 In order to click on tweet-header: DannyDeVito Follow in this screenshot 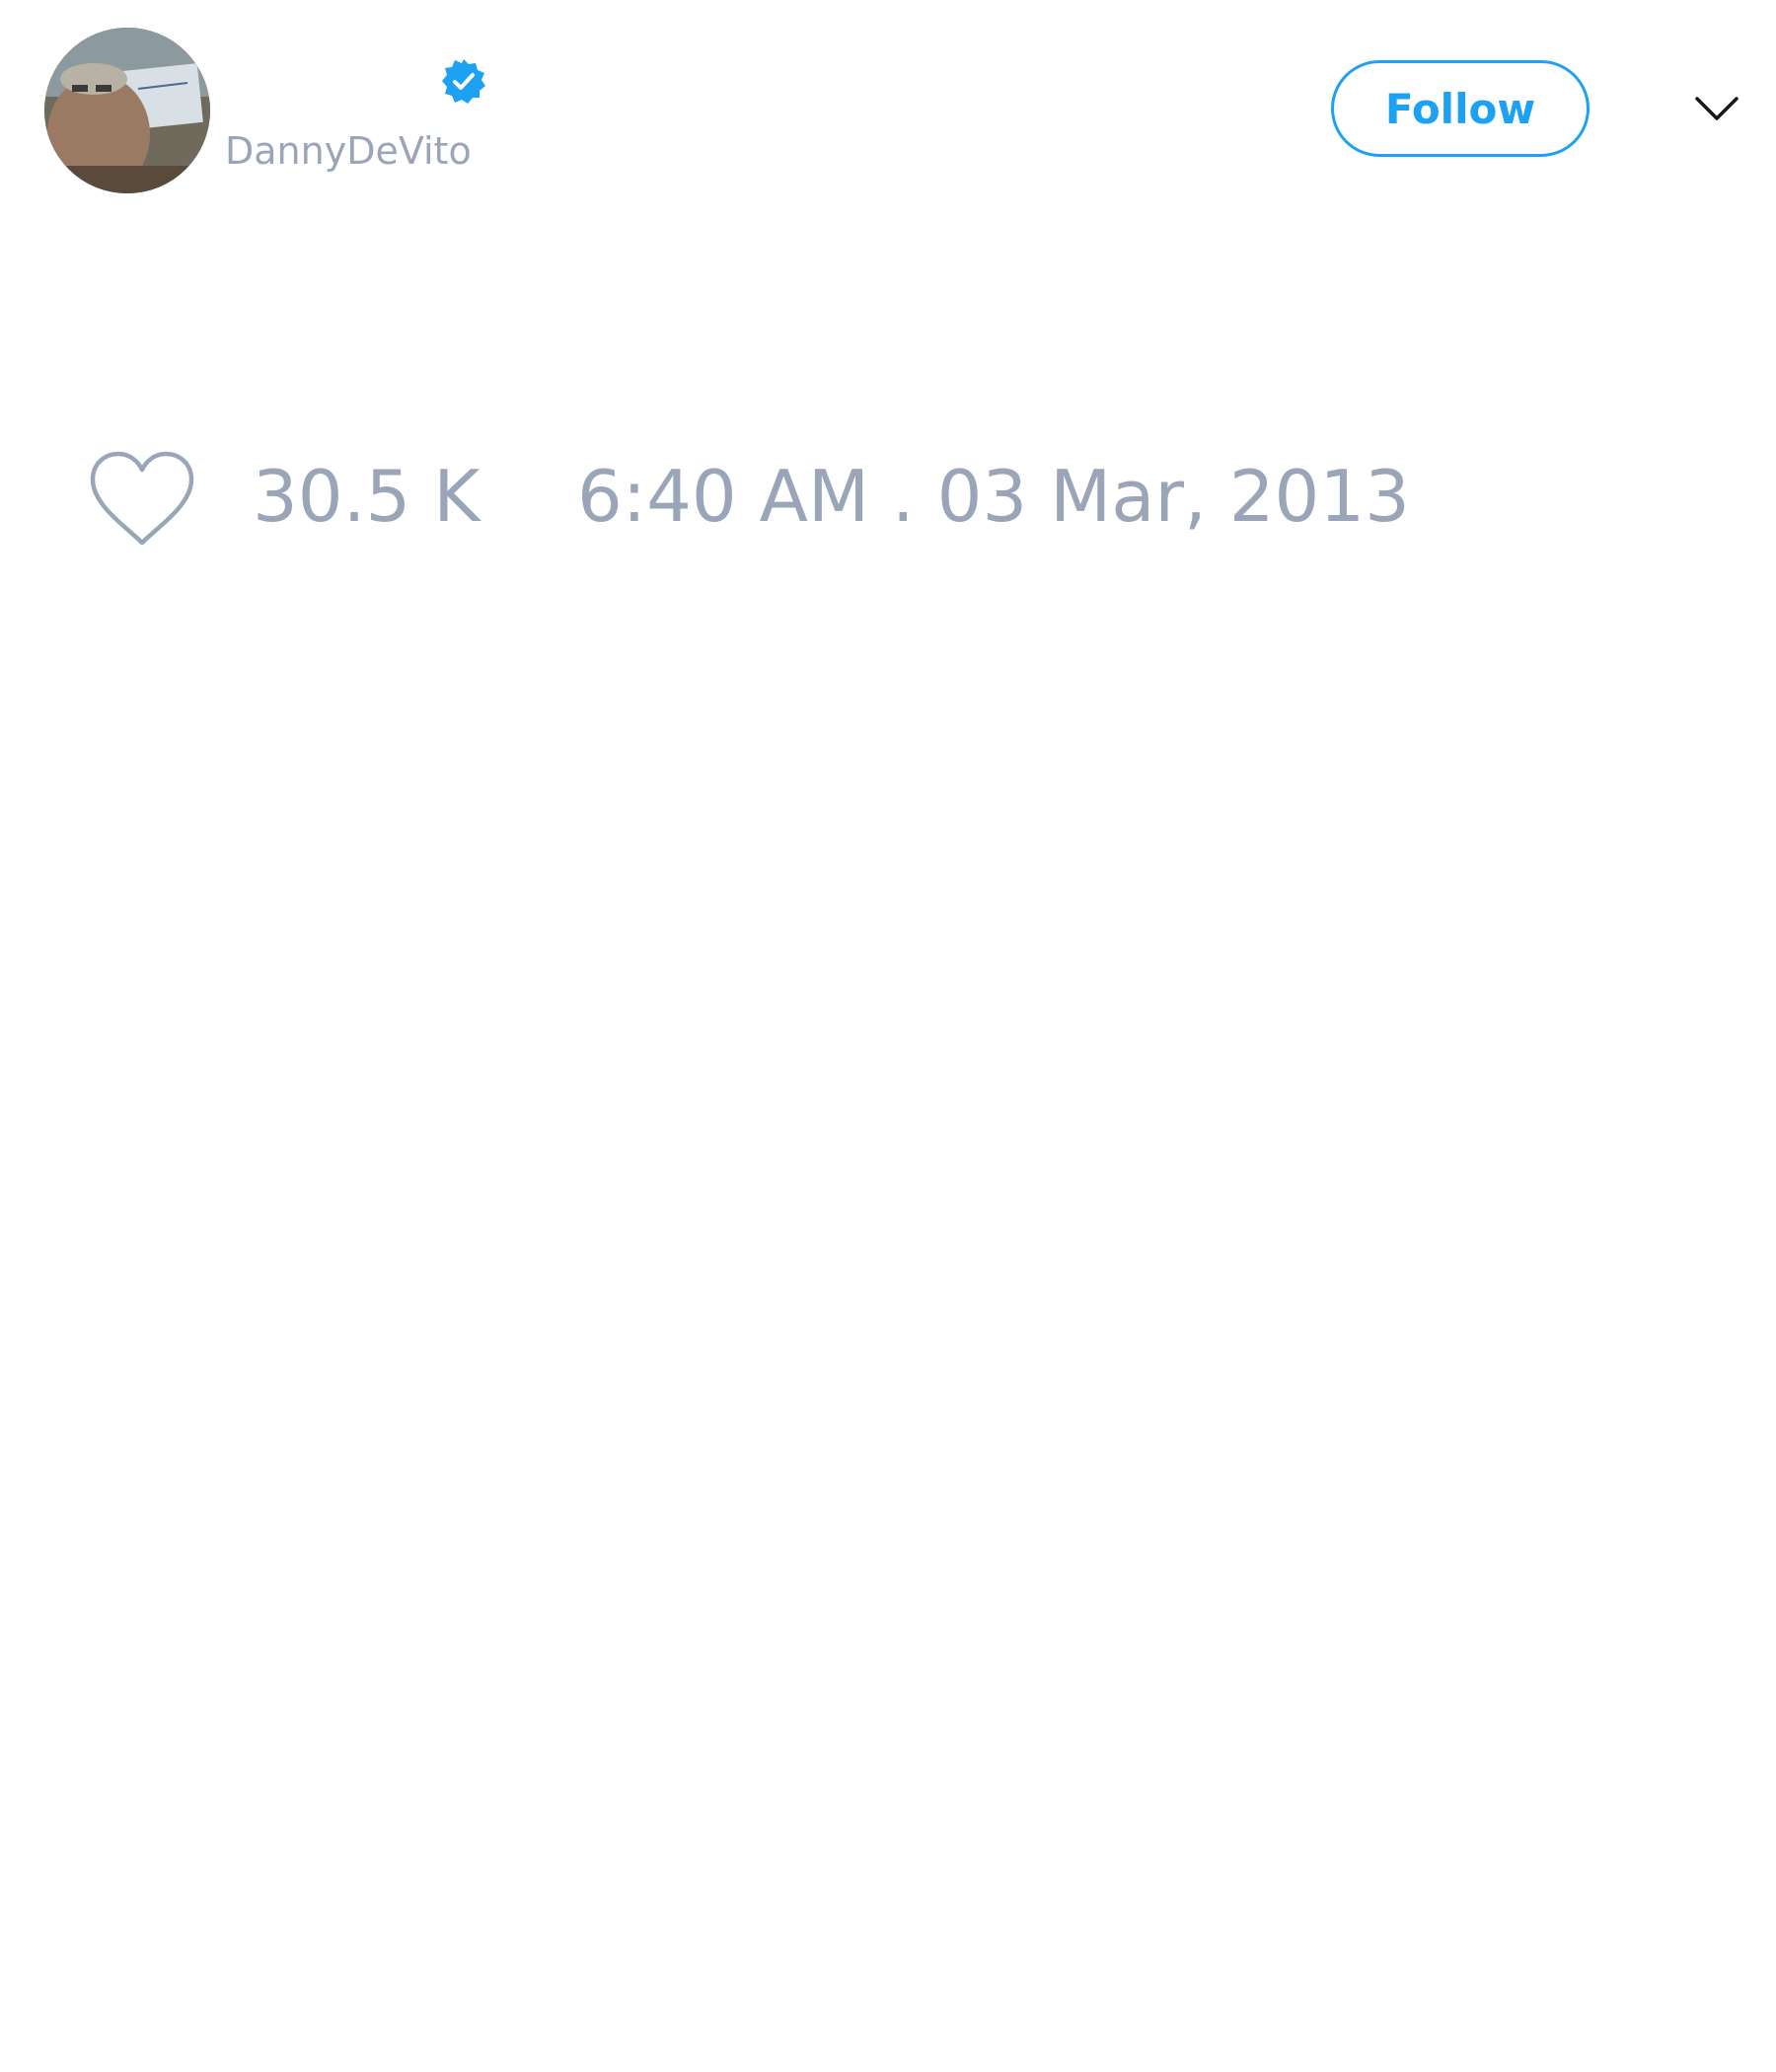, I will do `click(888, 114)`.